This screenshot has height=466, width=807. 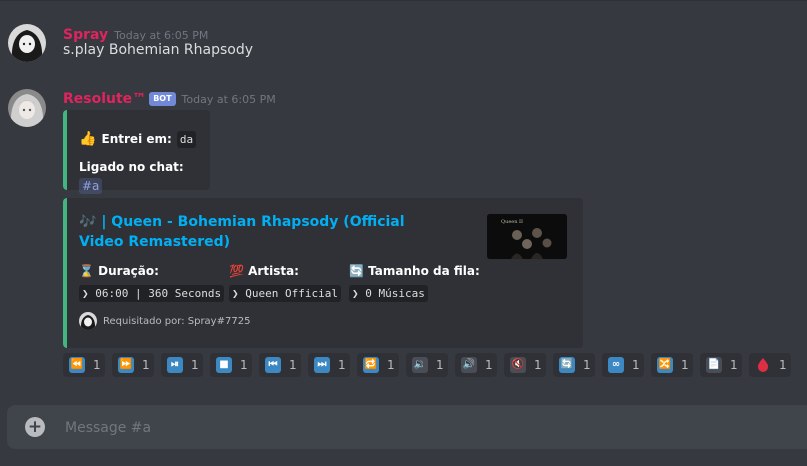 I want to click on rewind-icon: ⏪, so click(x=77, y=365).